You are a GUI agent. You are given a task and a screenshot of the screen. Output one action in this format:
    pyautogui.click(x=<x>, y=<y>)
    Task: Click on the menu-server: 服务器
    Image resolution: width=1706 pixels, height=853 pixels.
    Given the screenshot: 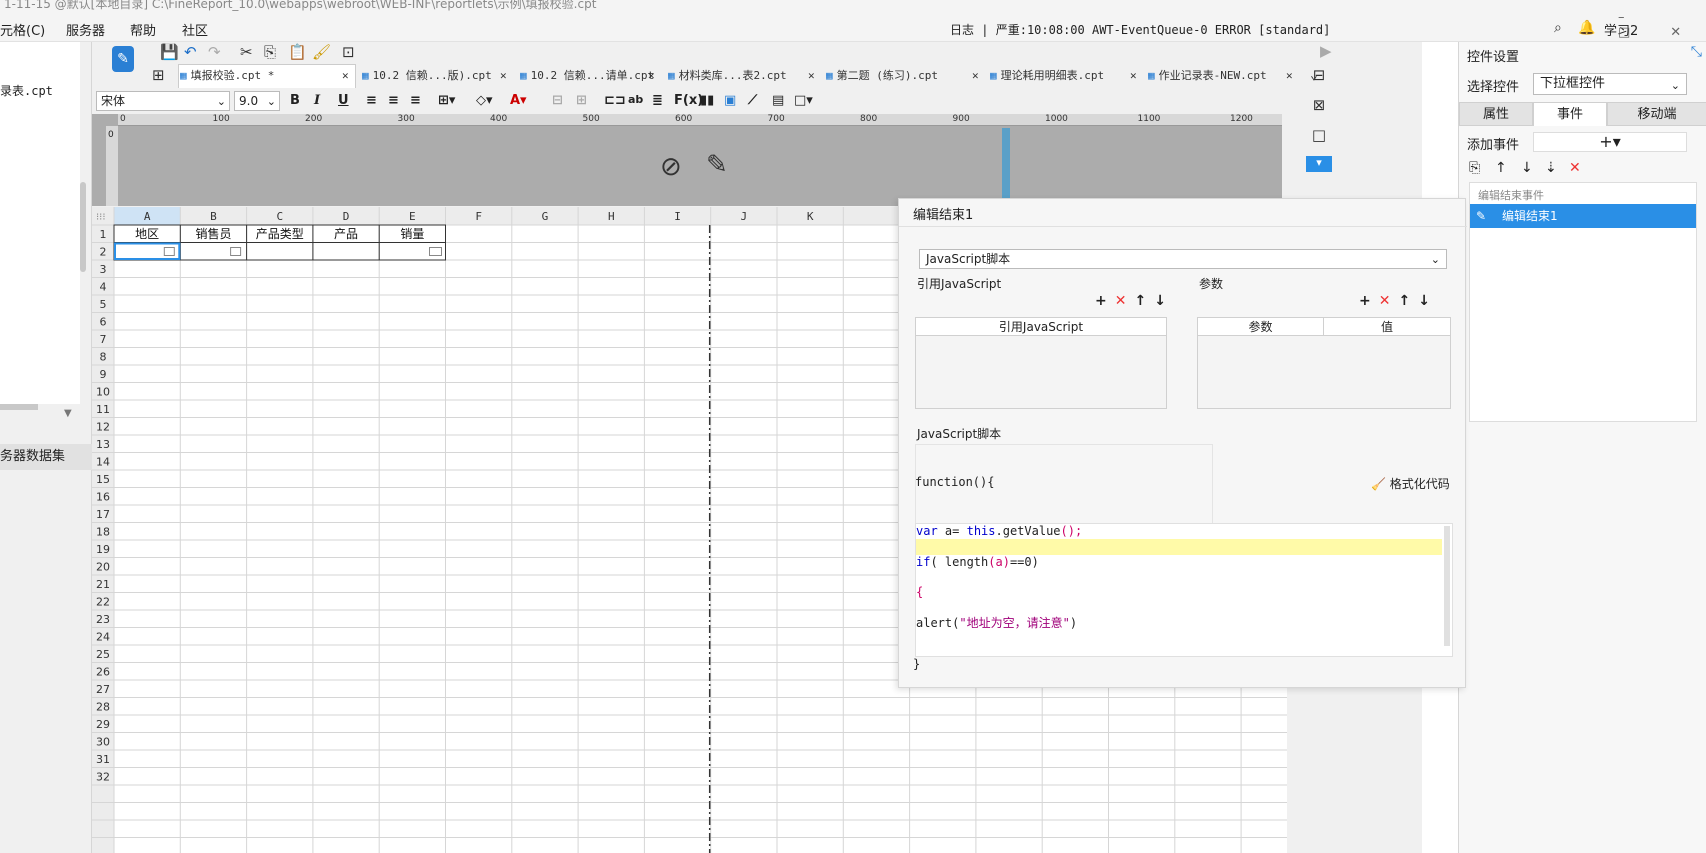 What is the action you would take?
    pyautogui.click(x=85, y=29)
    